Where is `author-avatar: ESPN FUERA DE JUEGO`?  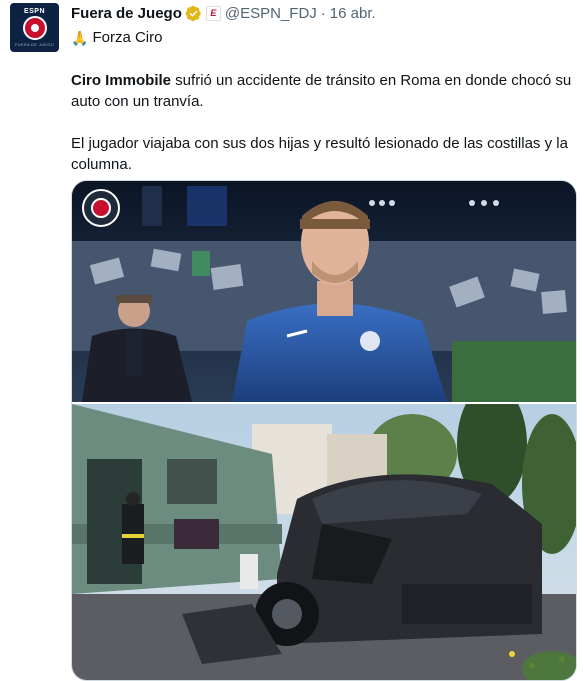
author-avatar: ESPN FUERA DE JUEGO is located at coordinates (34, 27).